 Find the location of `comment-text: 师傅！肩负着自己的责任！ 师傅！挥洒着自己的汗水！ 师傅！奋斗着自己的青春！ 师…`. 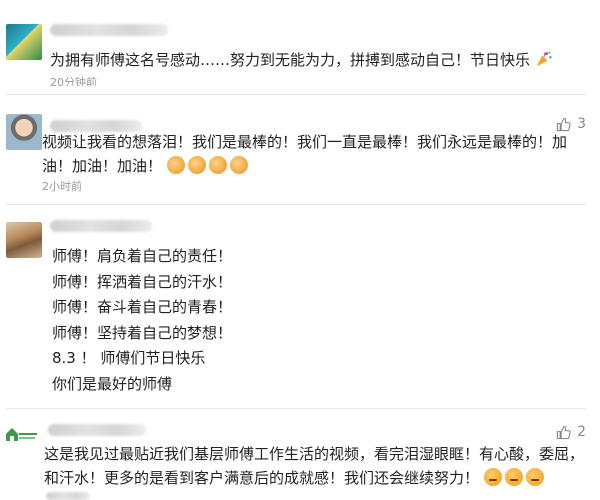

comment-text: 师傅！肩负着自己的责任！ 师傅！挥洒着自己的汗水！ 师傅！奋斗着自己的青春！ 师… is located at coordinates (142, 320).